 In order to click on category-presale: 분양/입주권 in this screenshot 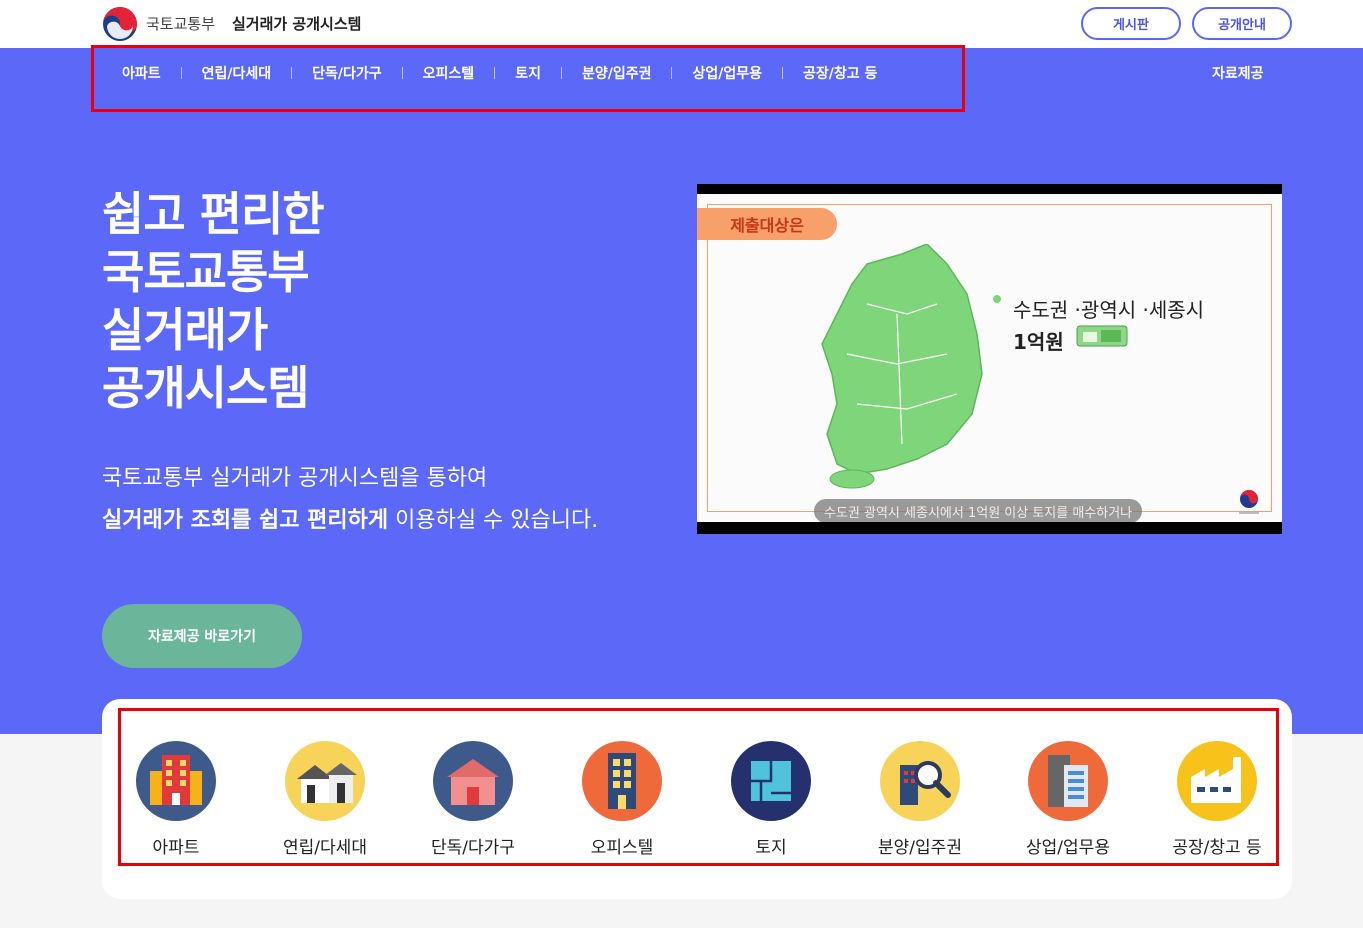, I will do `click(920, 799)`.